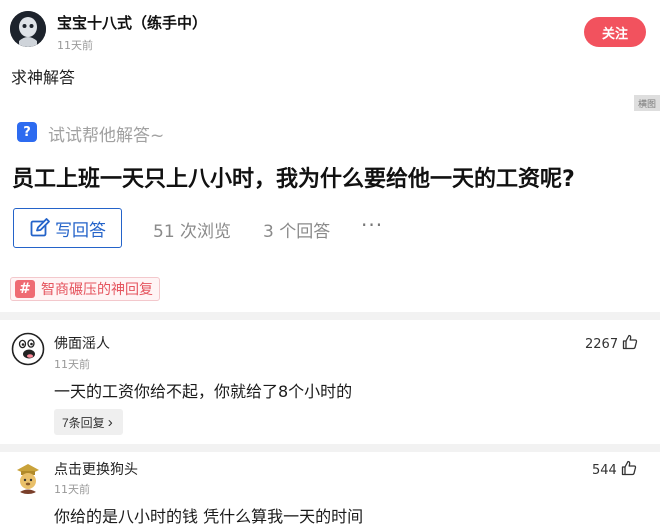 The image size is (660, 531). Describe the element at coordinates (209, 516) in the screenshot. I see `comment-text: 你给的是八小时的钱 凭什么算我一天的时间` at that location.